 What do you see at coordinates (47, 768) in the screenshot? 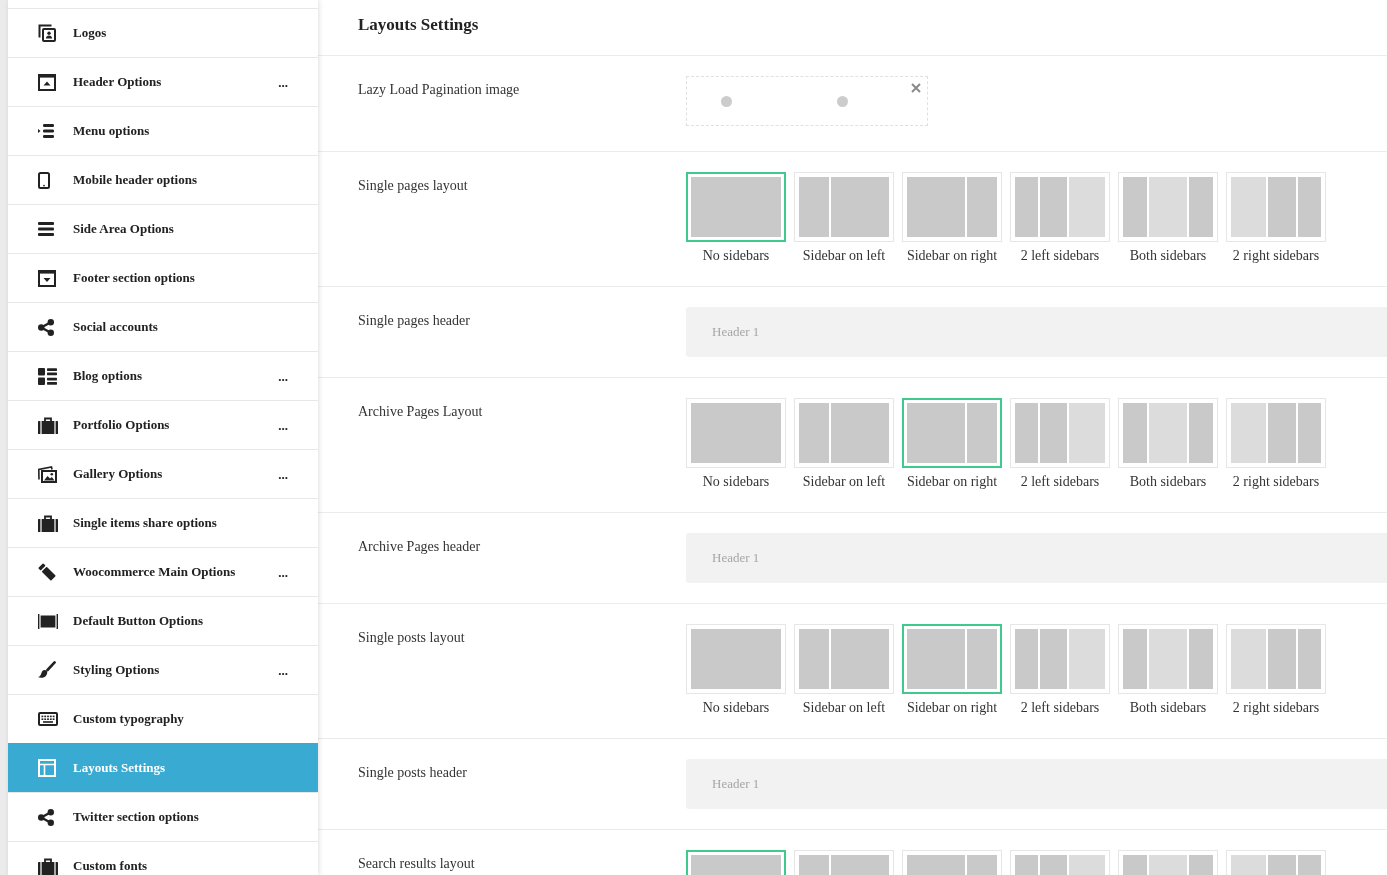
I see `layout-icon` at bounding box center [47, 768].